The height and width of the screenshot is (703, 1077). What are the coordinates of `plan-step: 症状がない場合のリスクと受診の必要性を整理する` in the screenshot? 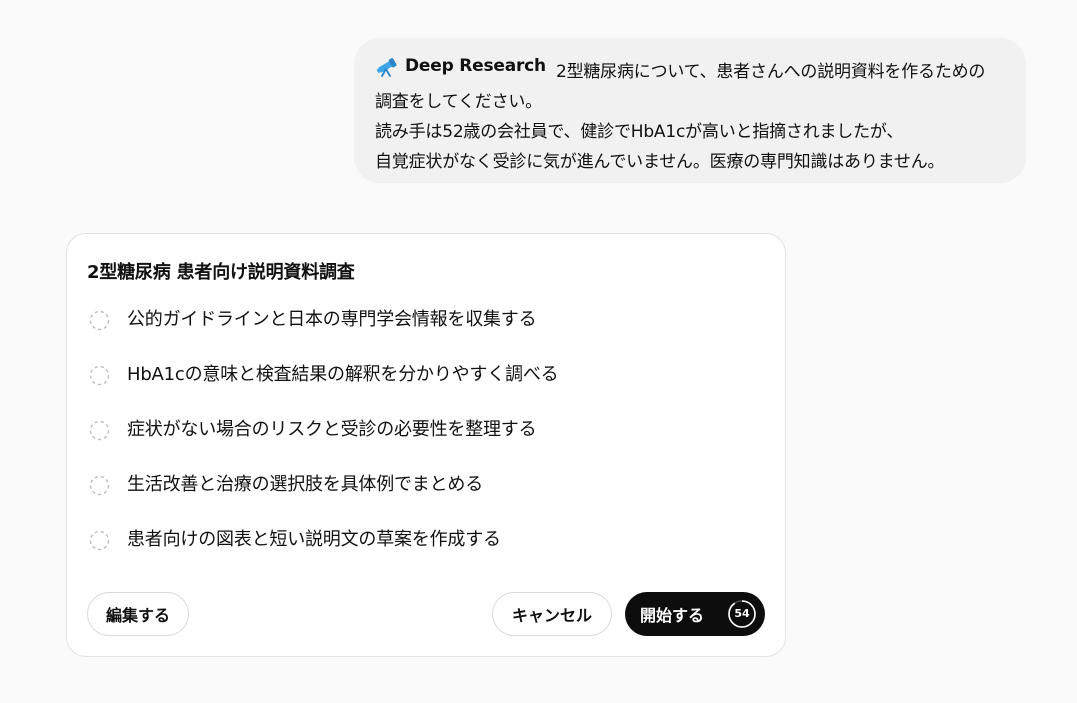 It's located at (323, 442).